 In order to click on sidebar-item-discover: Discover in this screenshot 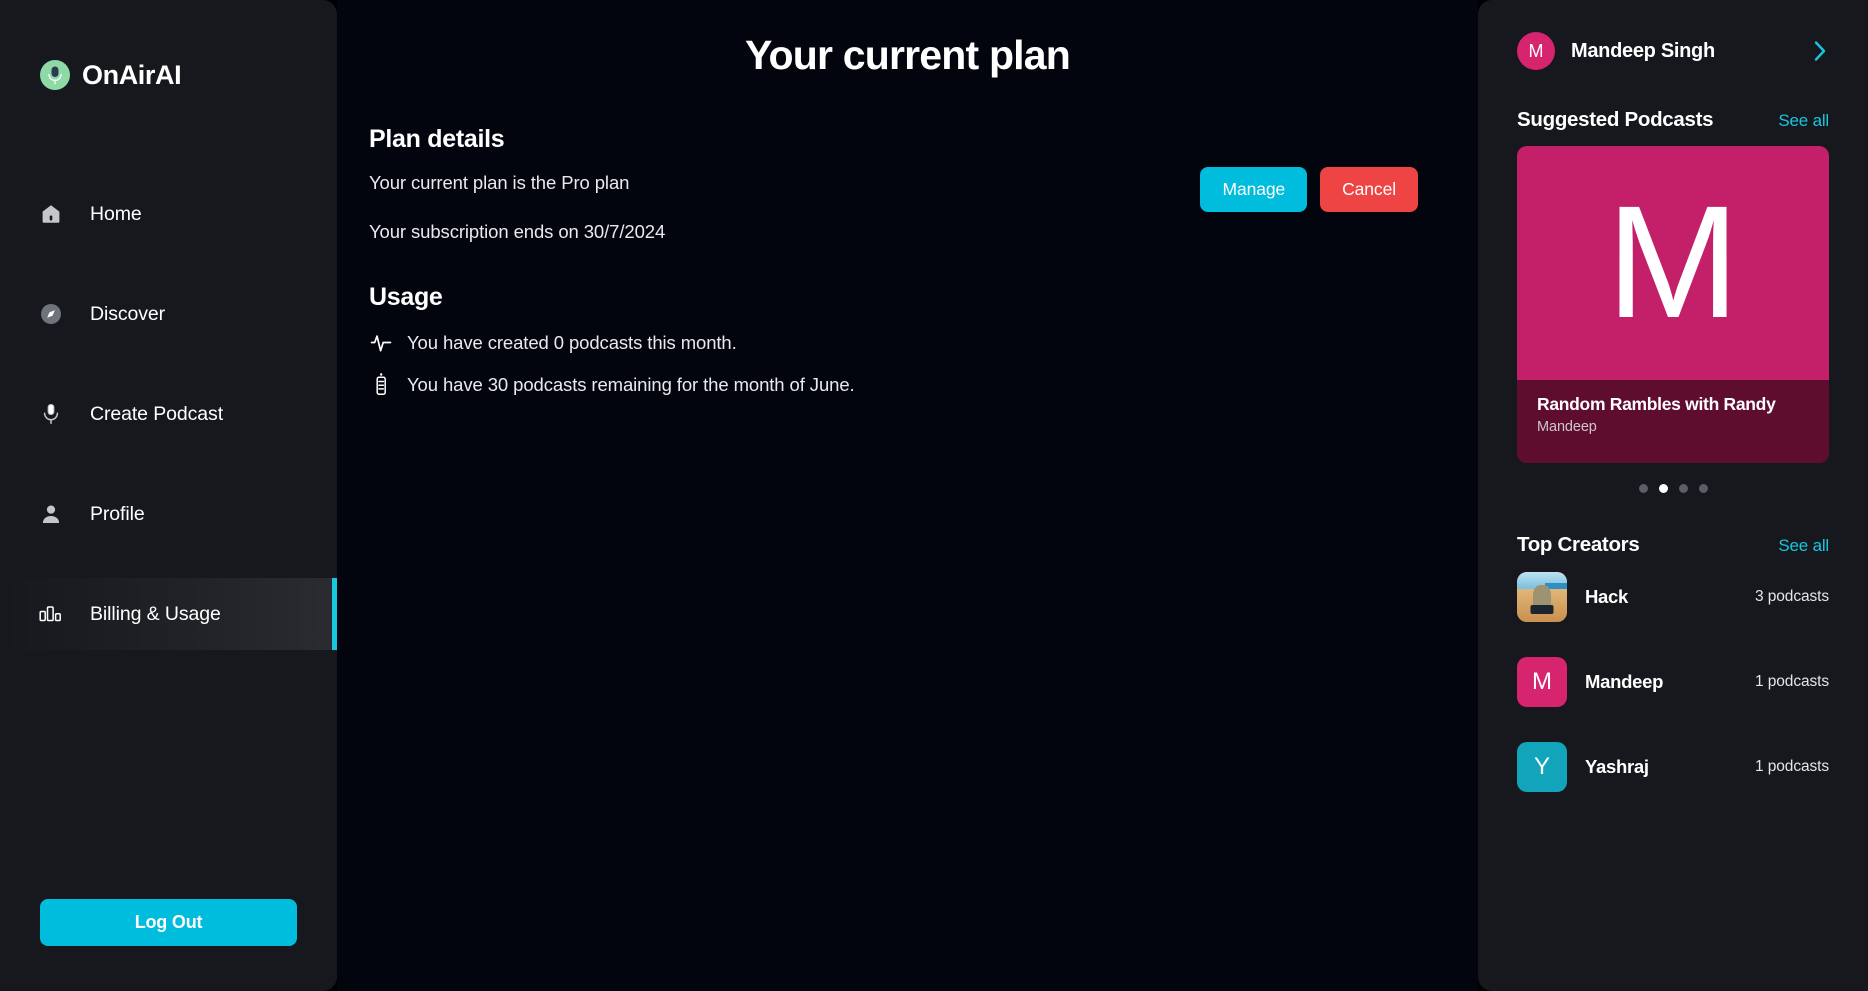, I will do `click(168, 314)`.